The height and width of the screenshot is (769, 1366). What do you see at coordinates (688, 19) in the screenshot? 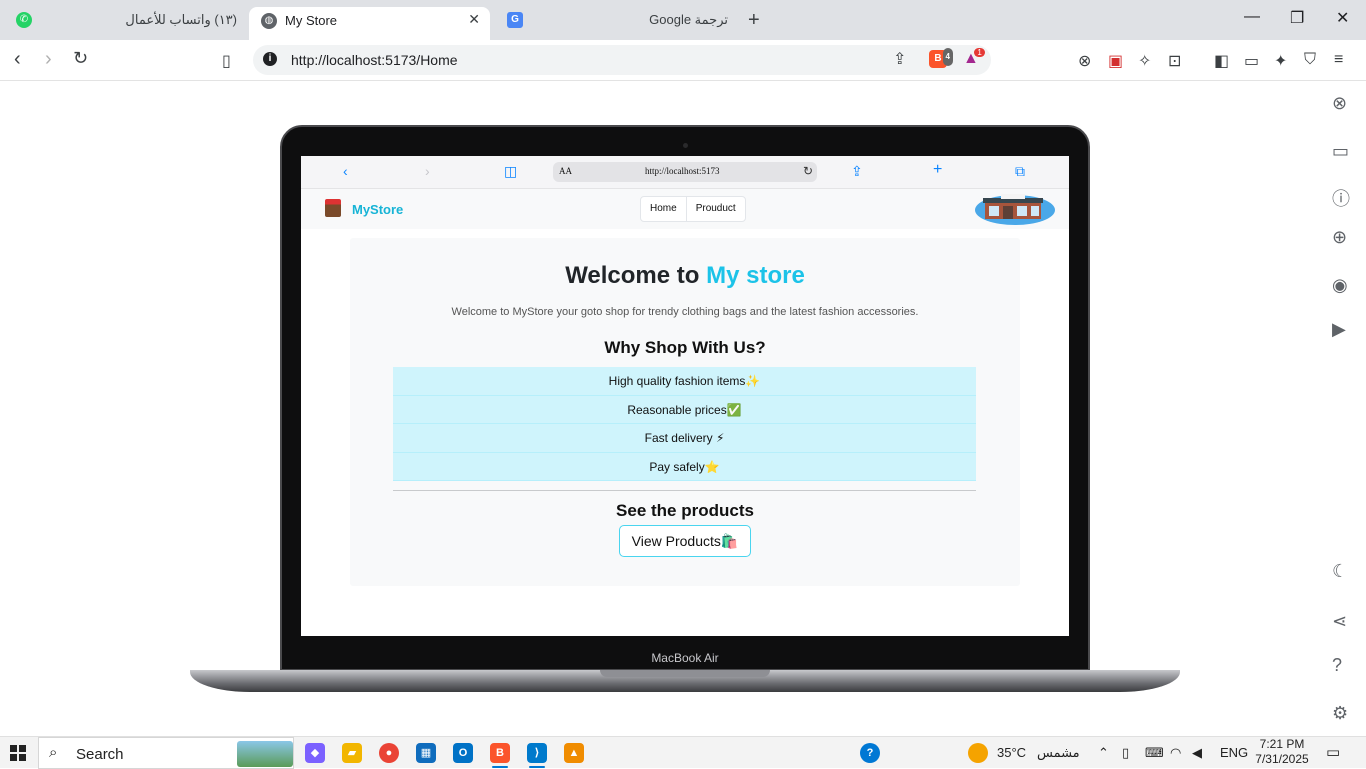
I see `tab-label: ترجمة Google` at bounding box center [688, 19].